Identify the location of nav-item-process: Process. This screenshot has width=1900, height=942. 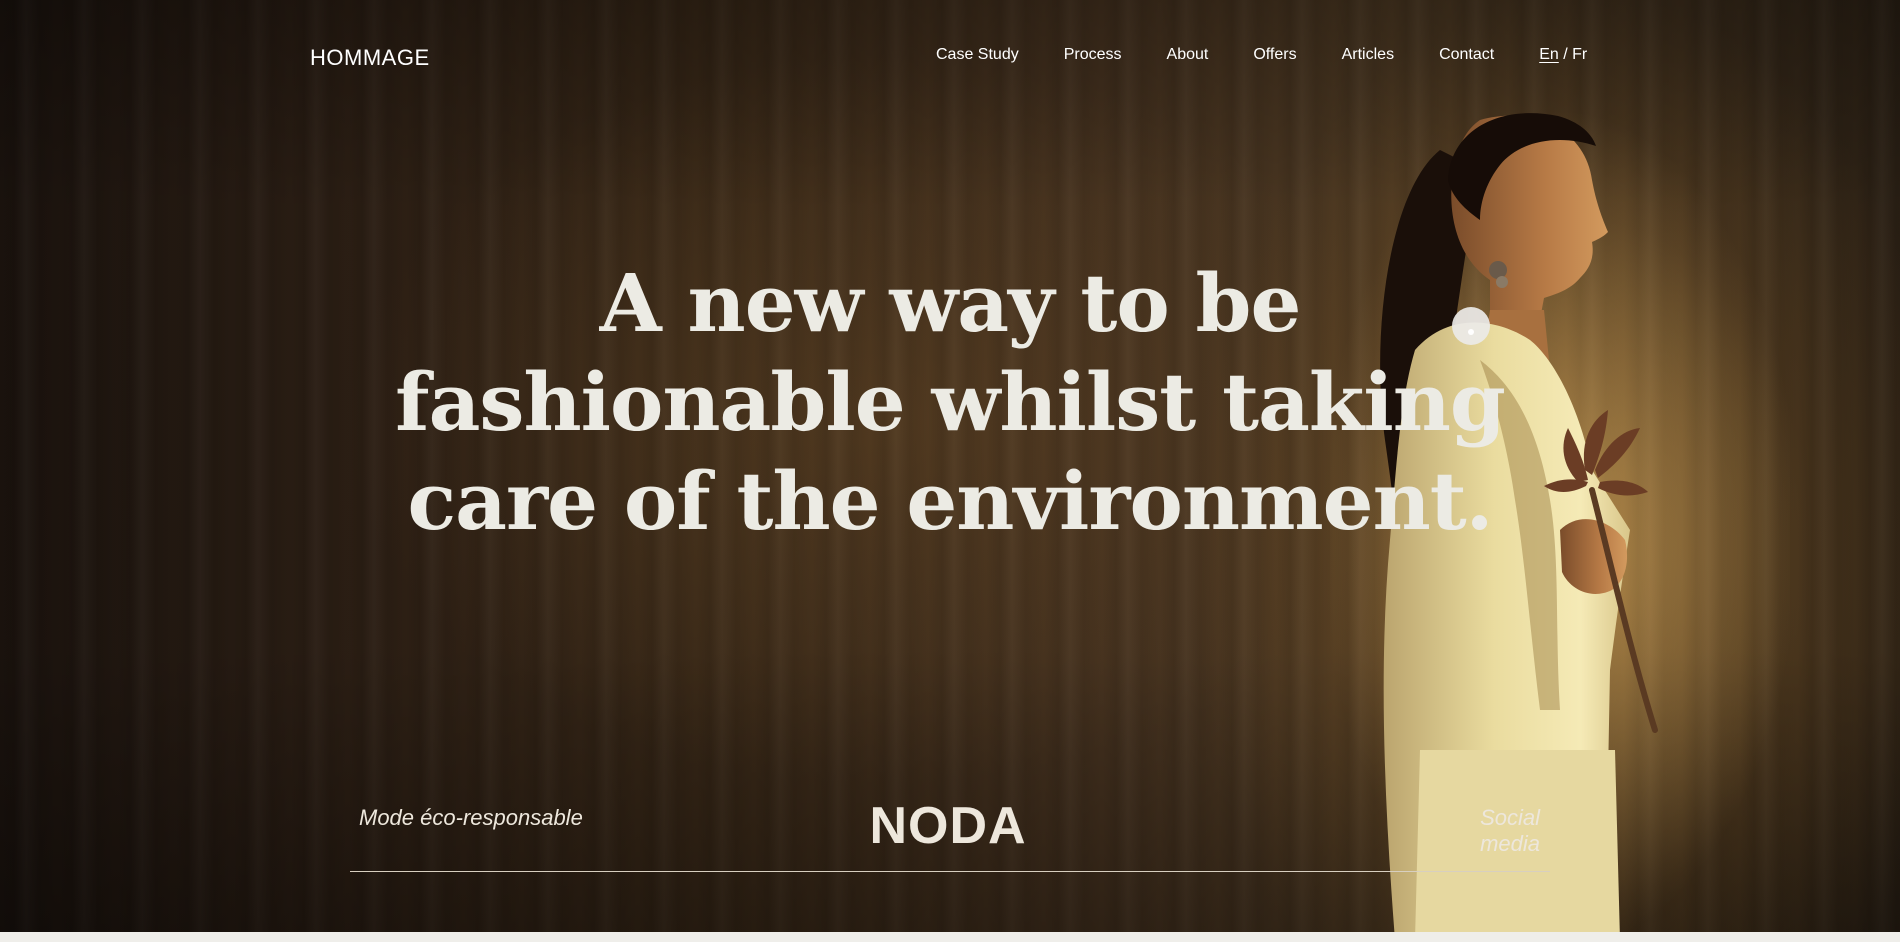
(1093, 55).